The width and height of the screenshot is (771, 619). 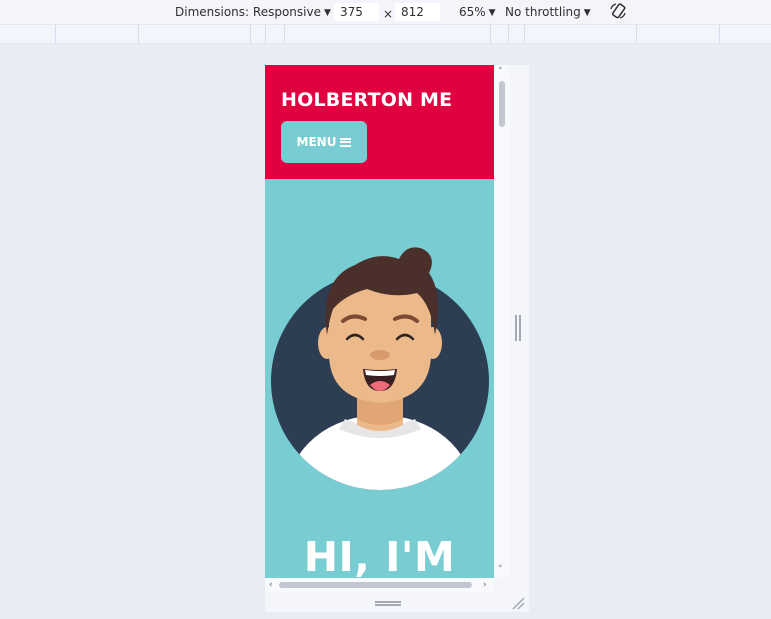 What do you see at coordinates (380, 368) in the screenshot?
I see `avatar-illustration` at bounding box center [380, 368].